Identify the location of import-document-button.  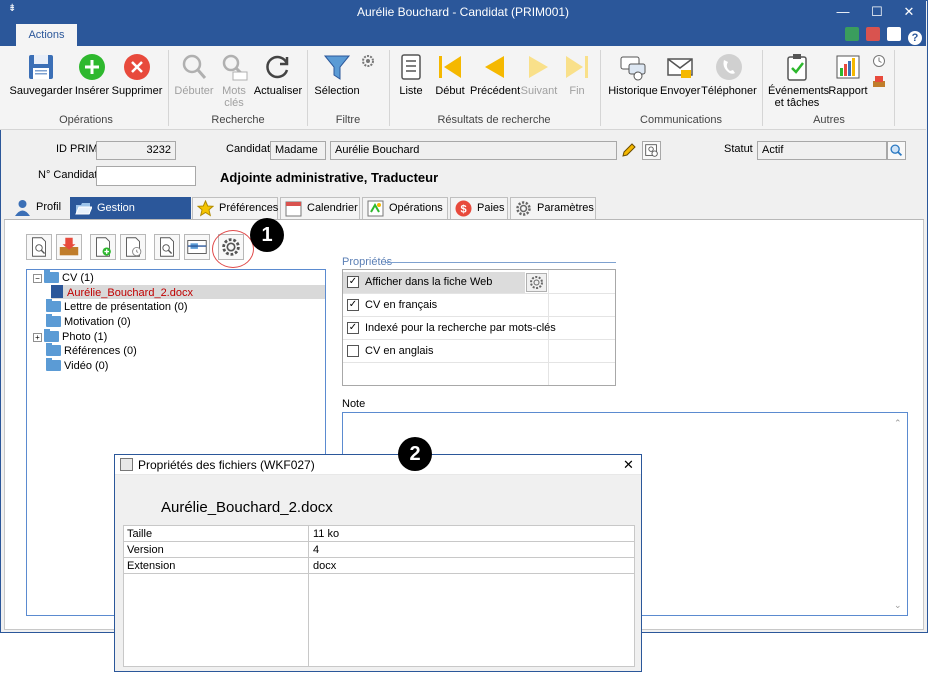
(69, 247).